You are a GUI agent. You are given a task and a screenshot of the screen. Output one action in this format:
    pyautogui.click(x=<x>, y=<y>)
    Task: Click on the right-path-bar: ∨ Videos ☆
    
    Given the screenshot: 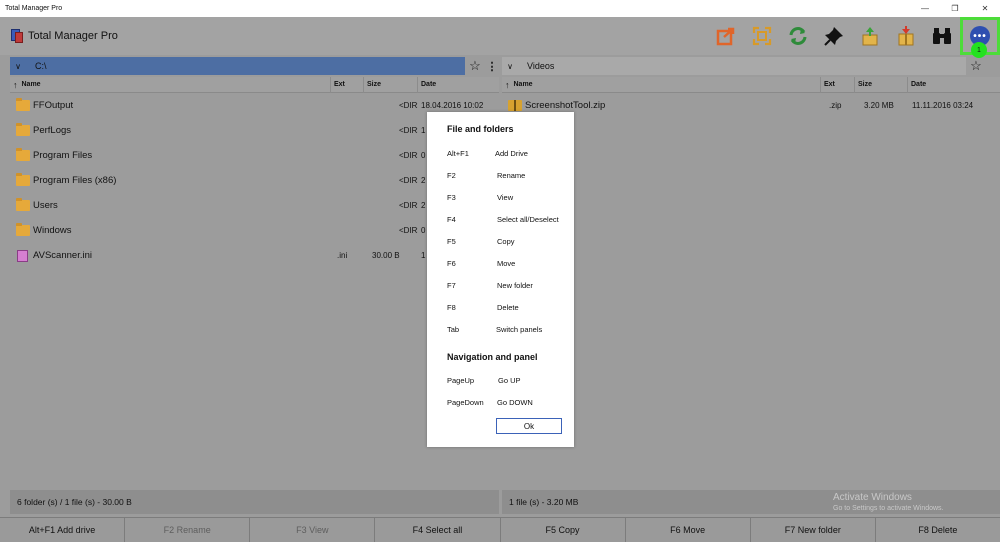 What is the action you would take?
    pyautogui.click(x=751, y=66)
    